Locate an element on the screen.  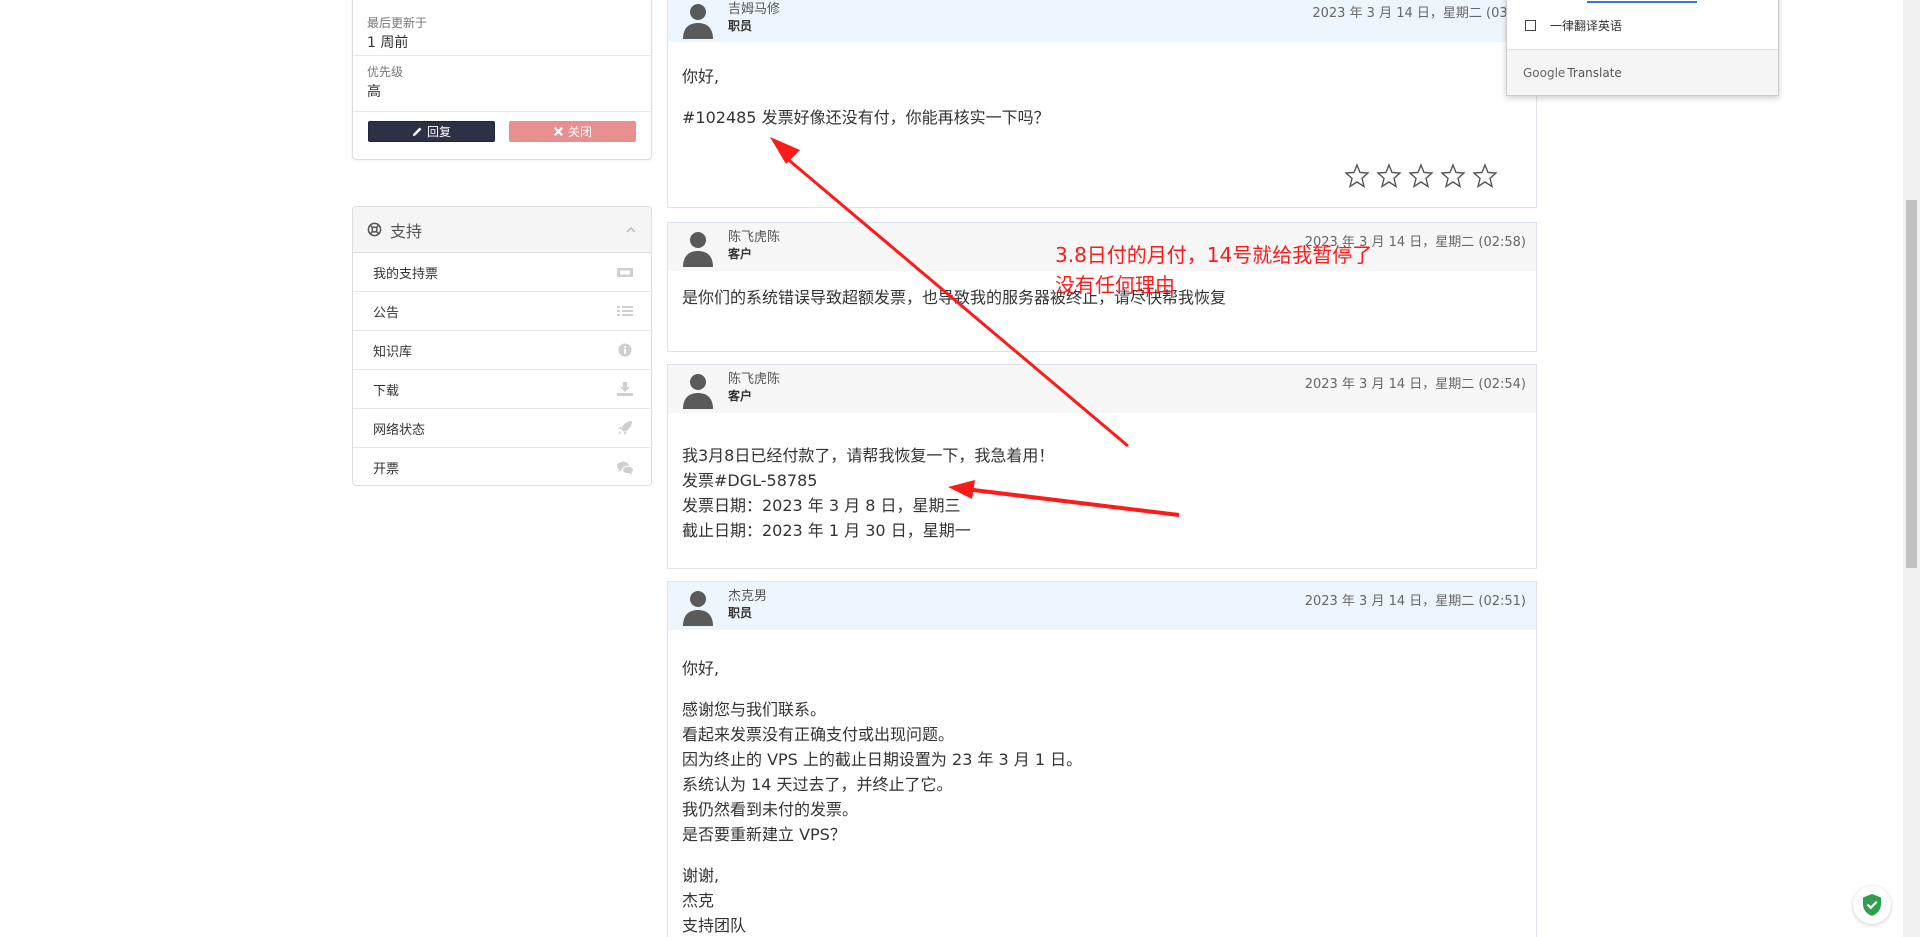
ticket-reply-header: 吉姆马修 职员 2023 年 3 月 14 日，星期二 (03: is located at coordinates (1102, 21).